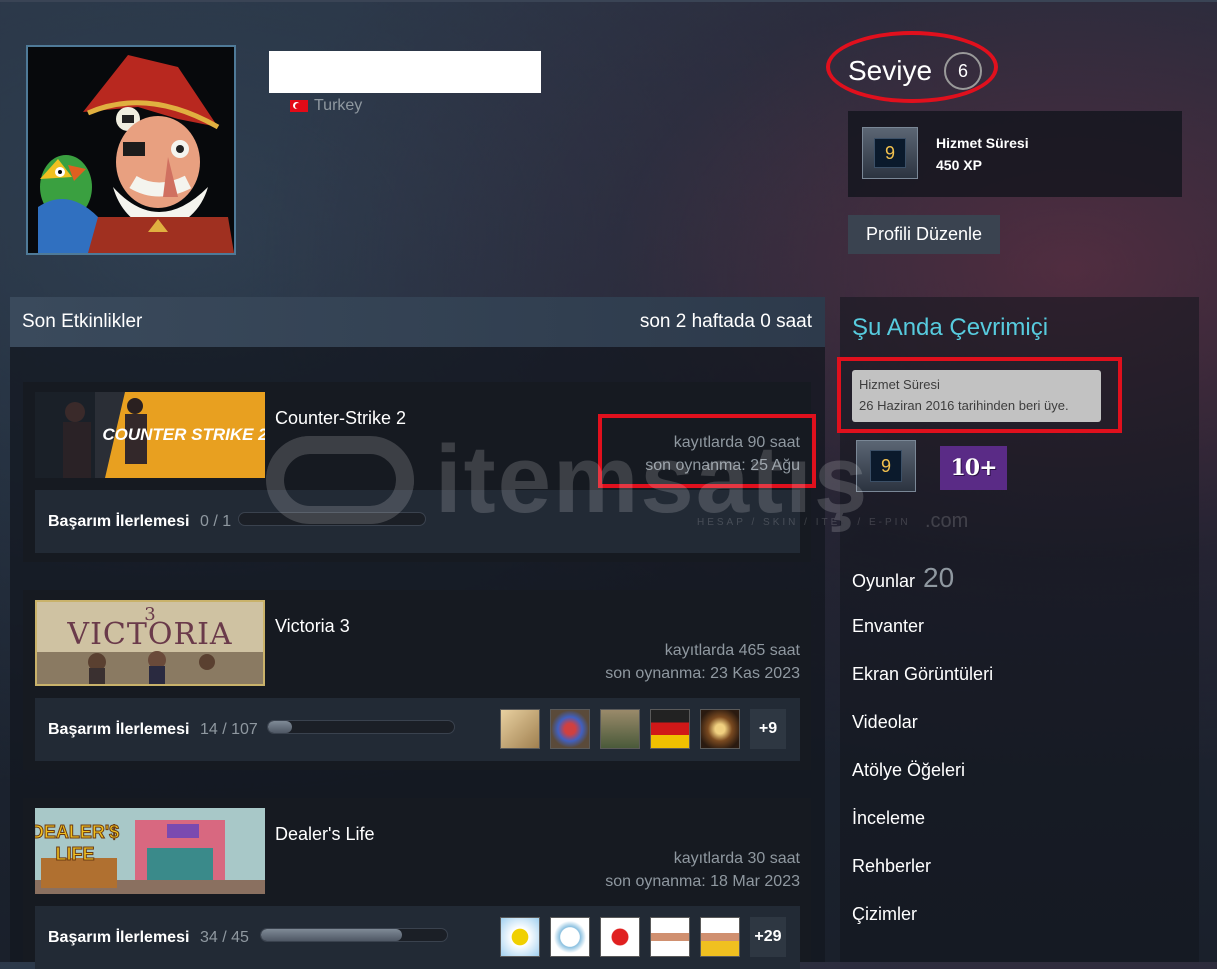 This screenshot has height=969, width=1217. I want to click on highlight-rect-playtime, so click(707, 451).